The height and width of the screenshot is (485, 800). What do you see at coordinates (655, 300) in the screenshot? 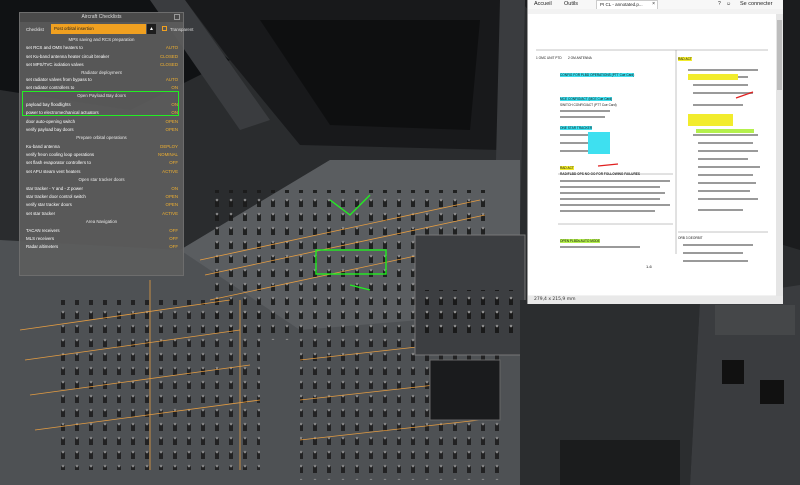
I see `status-bar: 279,4 x 215,9 mm` at bounding box center [655, 300].